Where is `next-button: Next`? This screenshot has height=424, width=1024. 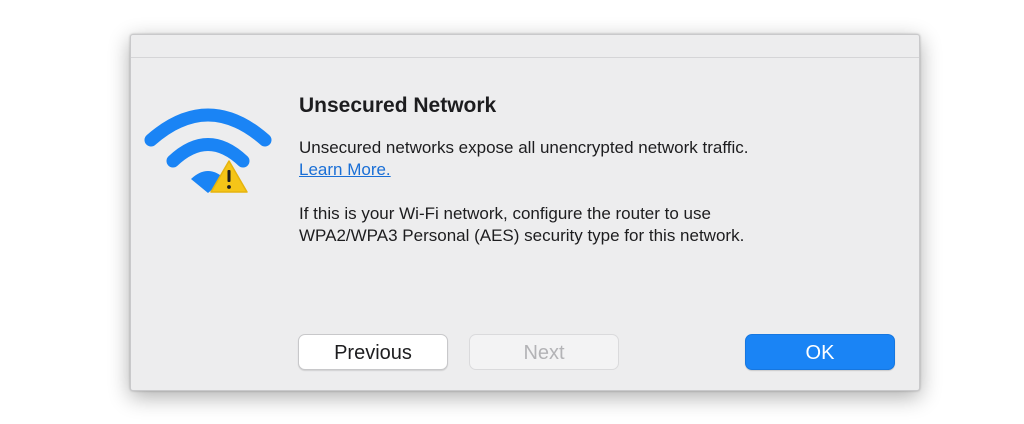 next-button: Next is located at coordinates (544, 352).